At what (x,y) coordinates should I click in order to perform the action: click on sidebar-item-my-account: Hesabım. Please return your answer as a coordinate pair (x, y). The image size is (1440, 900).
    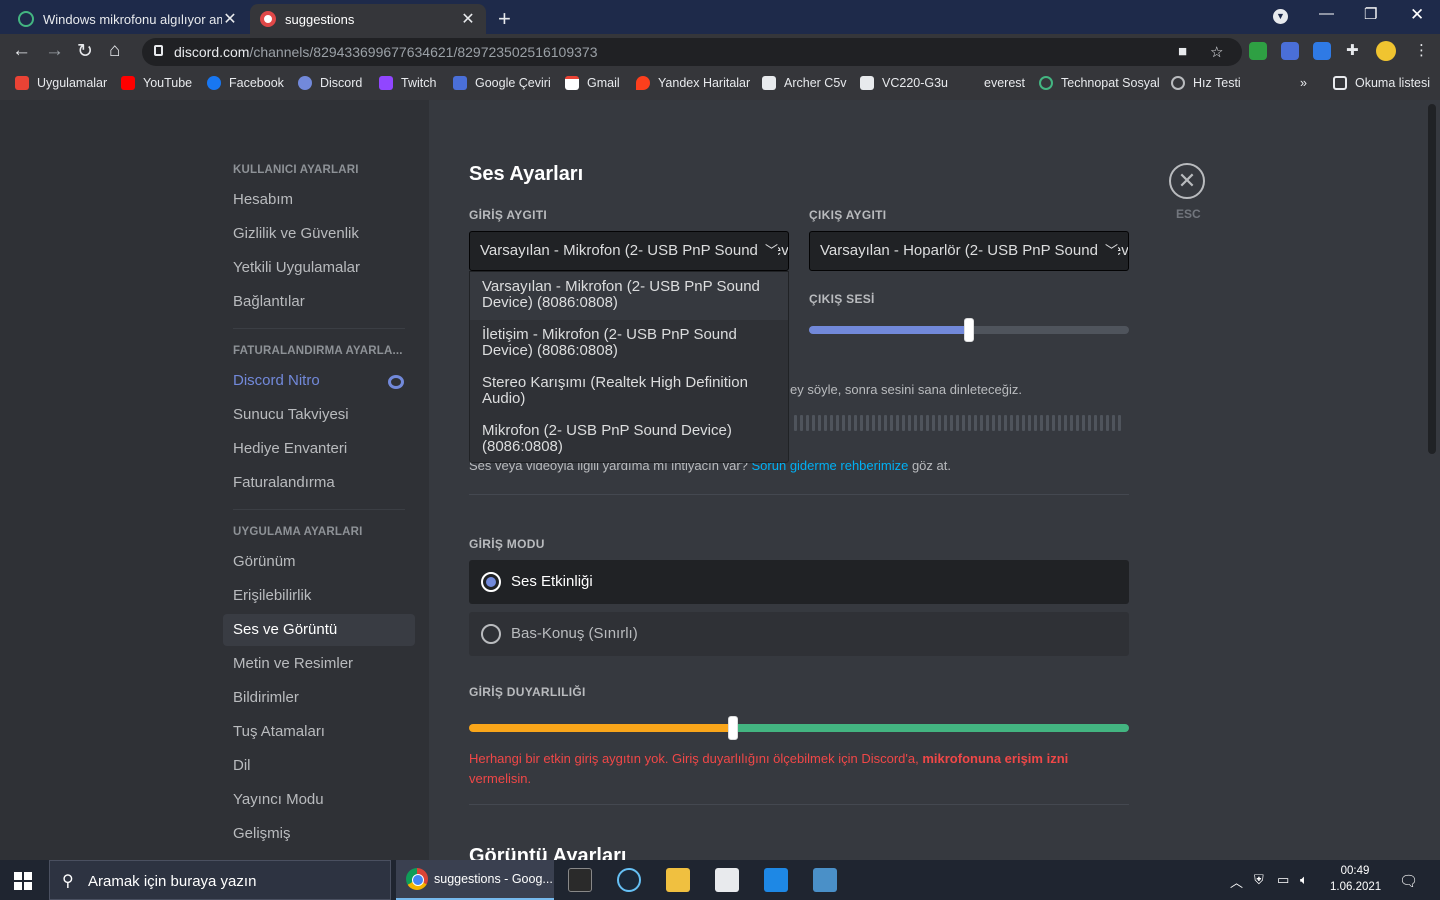
    Looking at the image, I should click on (319, 200).